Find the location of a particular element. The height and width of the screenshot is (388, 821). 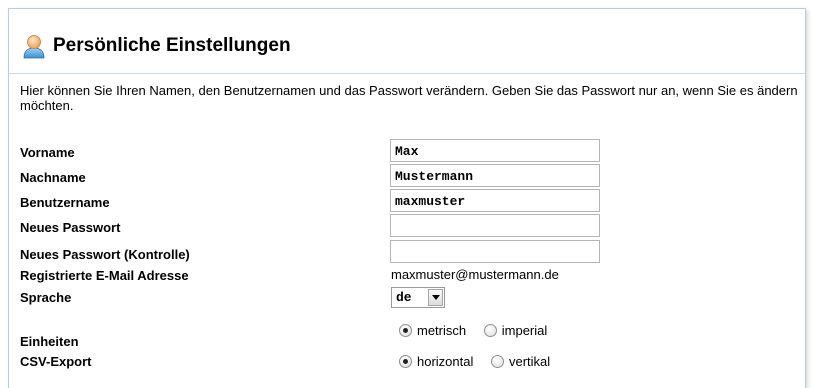

nachname-label: Nachname is located at coordinates (53, 177).